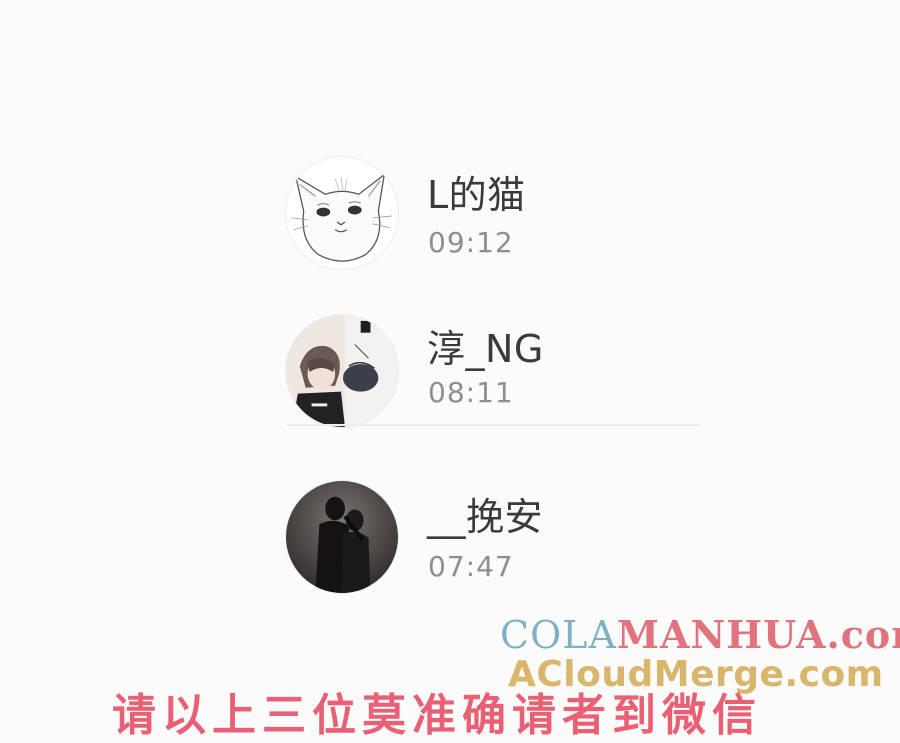  Describe the element at coordinates (342, 213) in the screenshot. I see `cat-avatar` at that location.